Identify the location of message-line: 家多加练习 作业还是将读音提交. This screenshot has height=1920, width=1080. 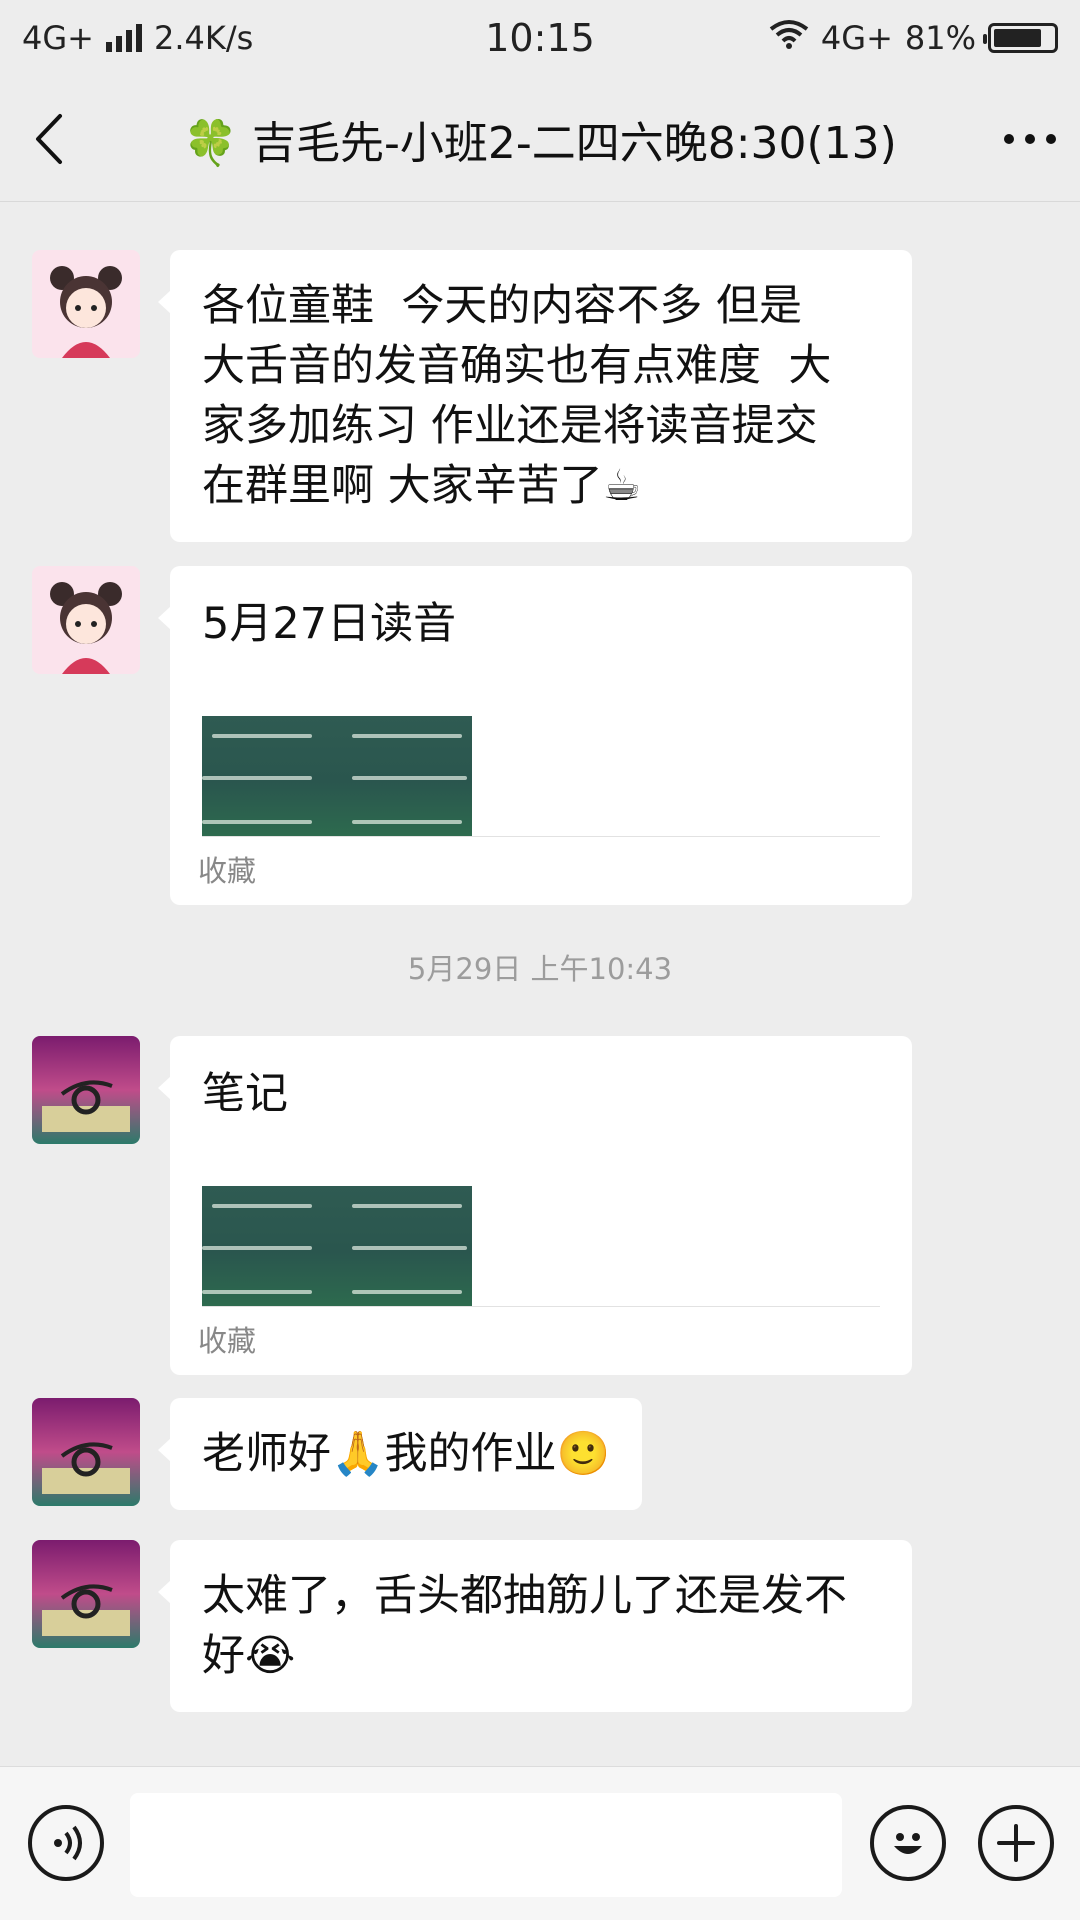
(510, 426).